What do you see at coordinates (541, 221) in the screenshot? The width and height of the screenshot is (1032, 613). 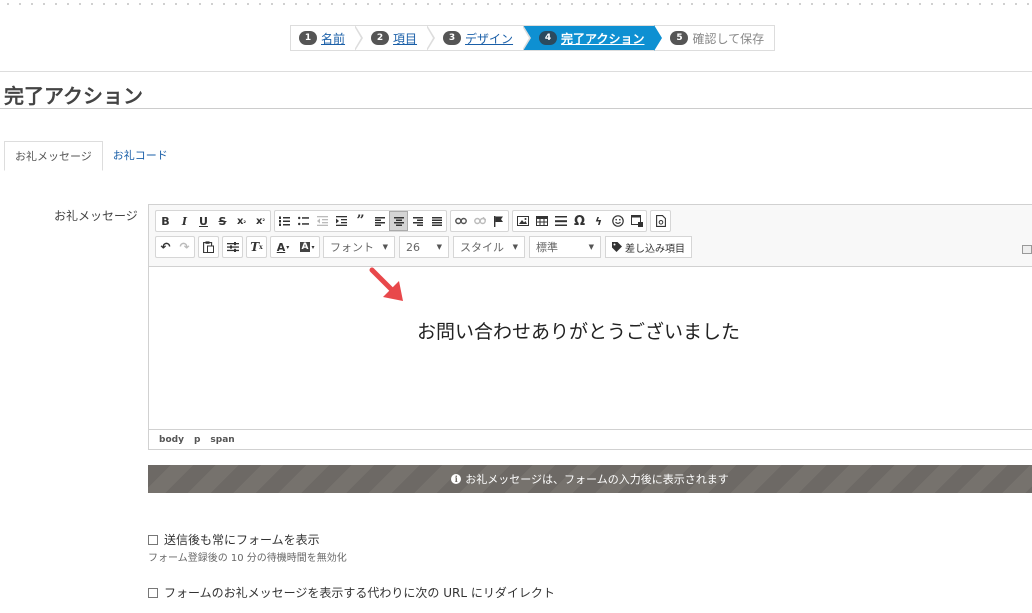 I see `table-icon` at bounding box center [541, 221].